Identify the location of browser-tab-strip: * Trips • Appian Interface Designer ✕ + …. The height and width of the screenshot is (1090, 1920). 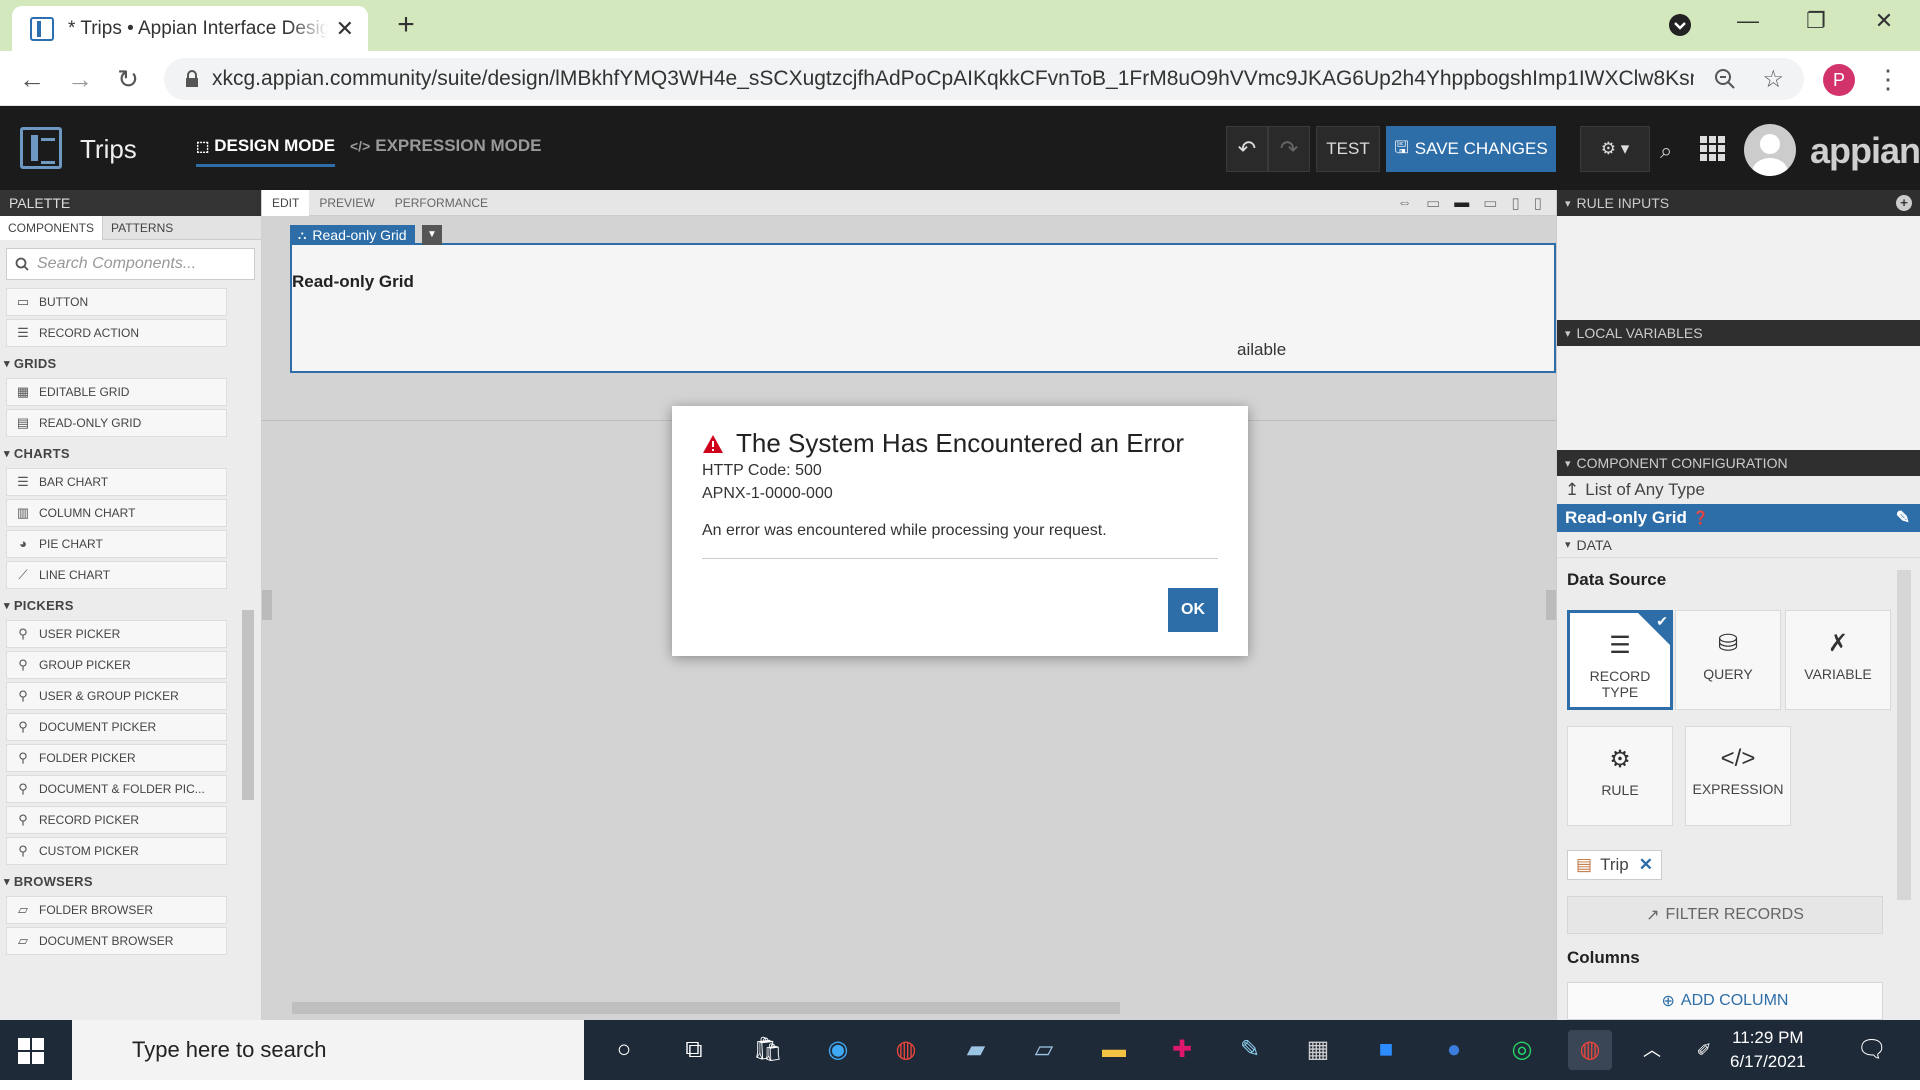
(960, 25).